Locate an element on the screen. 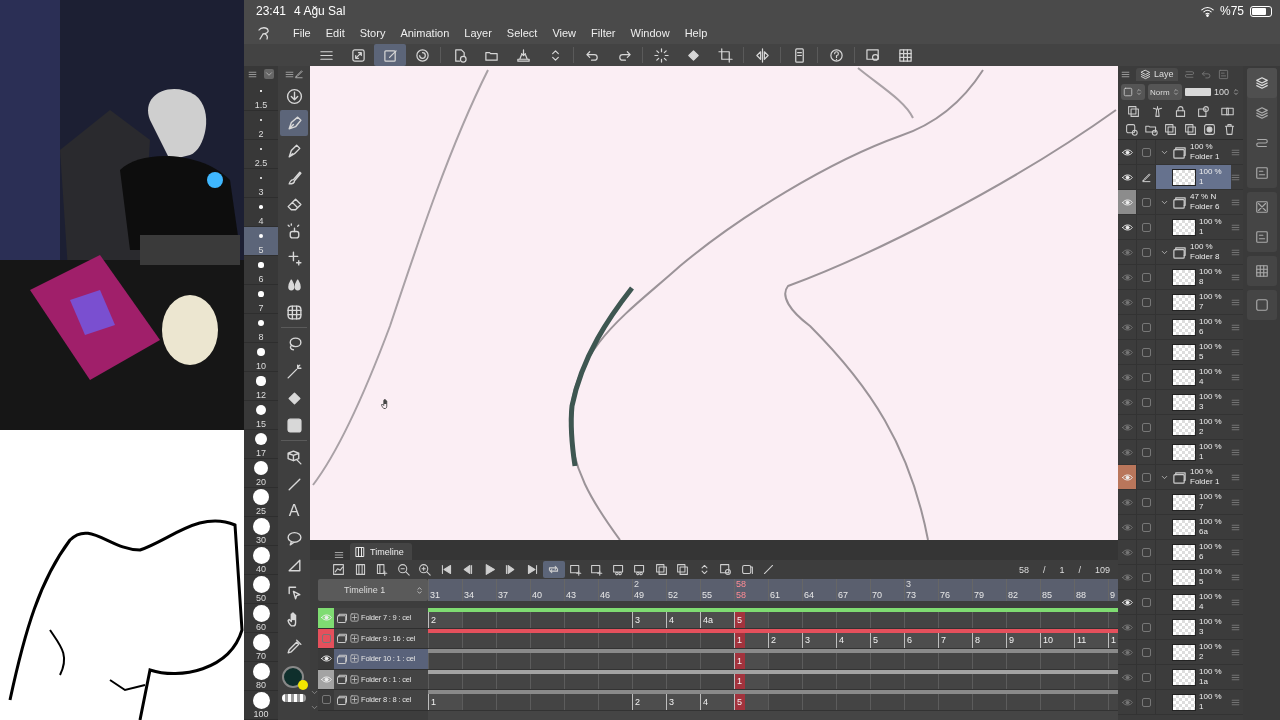  frame-number: 31 is located at coordinates (435, 595).